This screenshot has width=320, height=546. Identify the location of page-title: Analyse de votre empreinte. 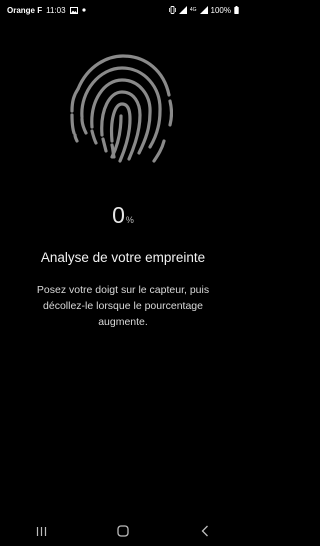
(123, 257).